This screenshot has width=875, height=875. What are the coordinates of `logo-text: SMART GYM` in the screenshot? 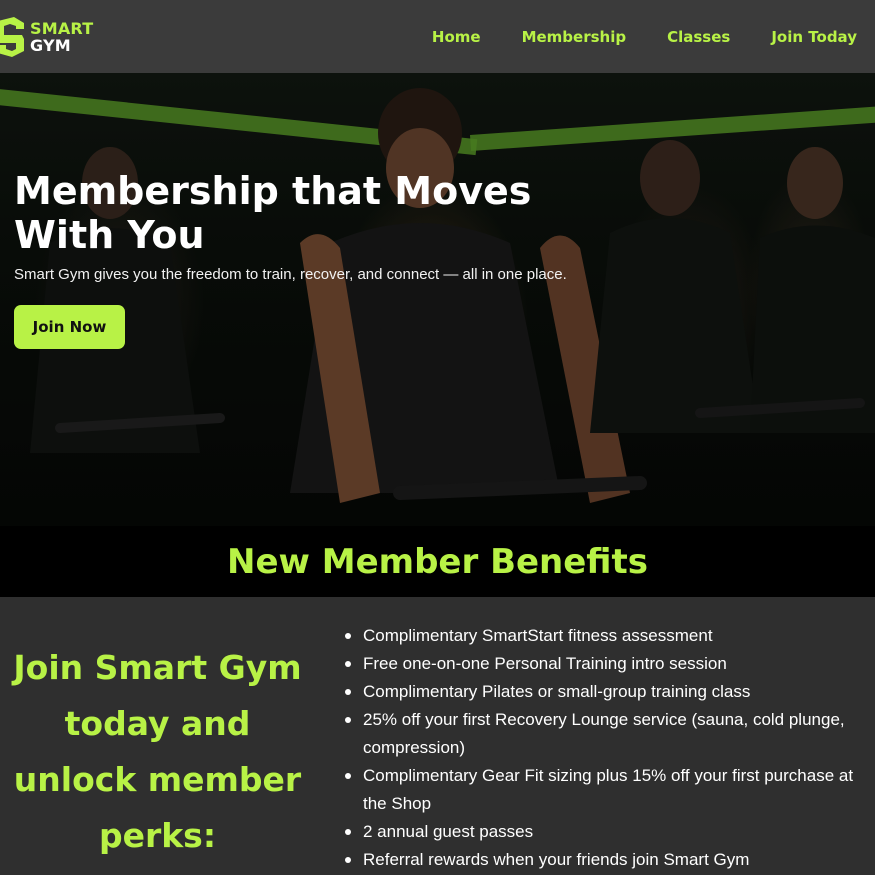 It's located at (61, 37).